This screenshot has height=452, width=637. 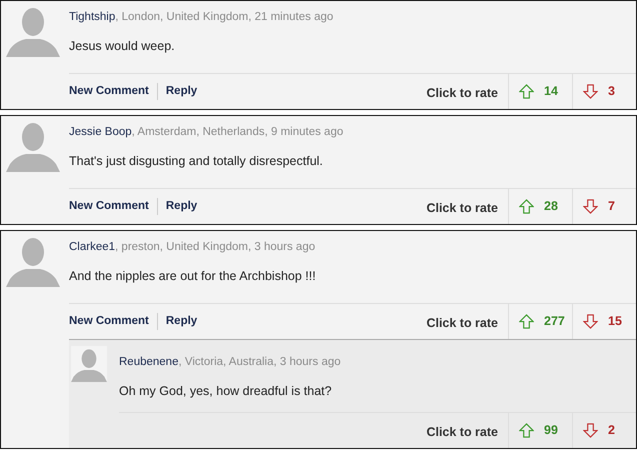 I want to click on comment-text: Jesus would weep., so click(x=122, y=46).